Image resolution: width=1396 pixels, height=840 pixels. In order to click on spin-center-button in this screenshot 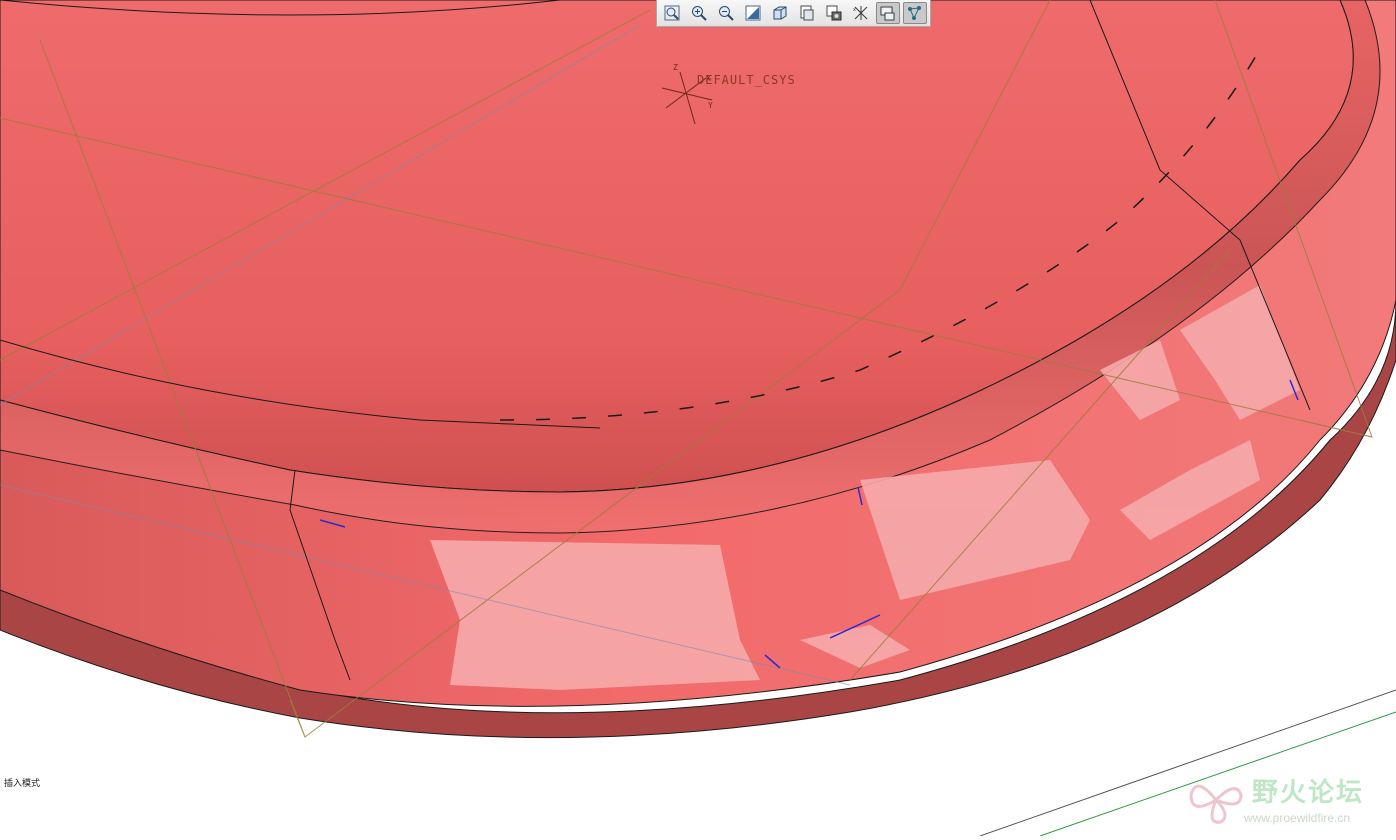, I will do `click(915, 13)`.